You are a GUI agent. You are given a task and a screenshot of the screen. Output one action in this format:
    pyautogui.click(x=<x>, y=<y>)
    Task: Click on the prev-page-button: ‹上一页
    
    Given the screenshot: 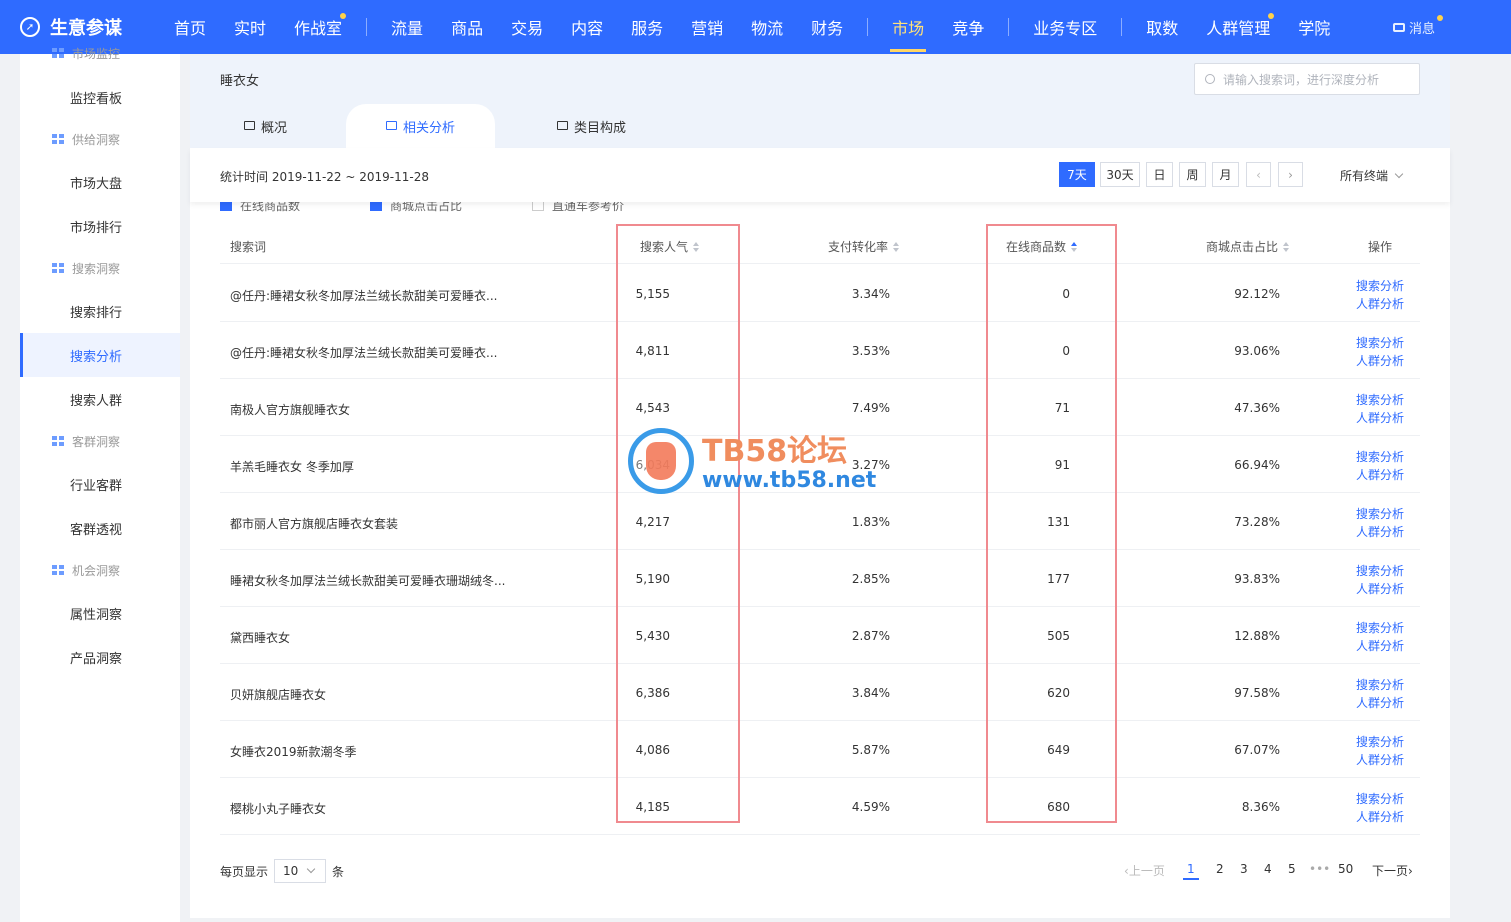 What is the action you would take?
    pyautogui.click(x=1144, y=870)
    